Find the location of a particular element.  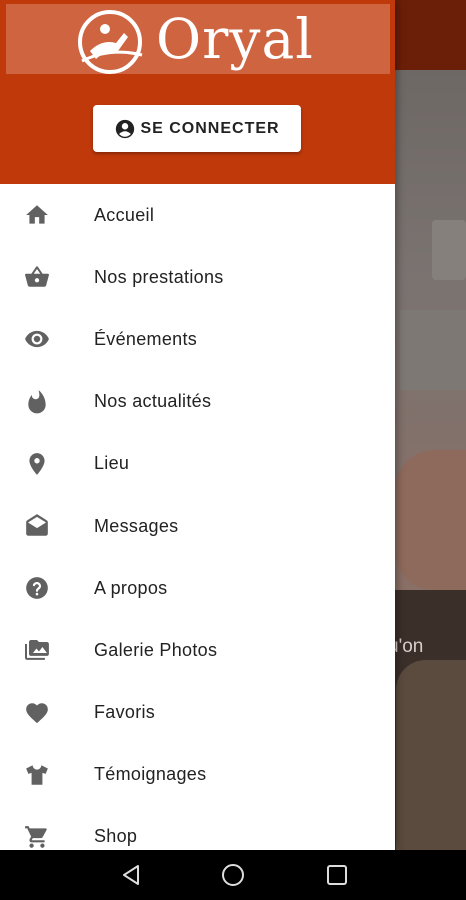

system-navigation-bar is located at coordinates (233, 875).